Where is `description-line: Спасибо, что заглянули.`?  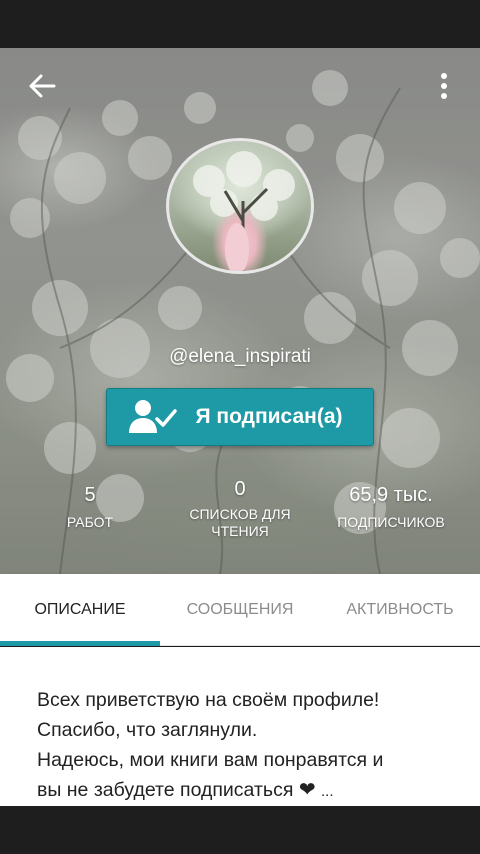
description-line: Спасибо, что заглянули. is located at coordinates (147, 730).